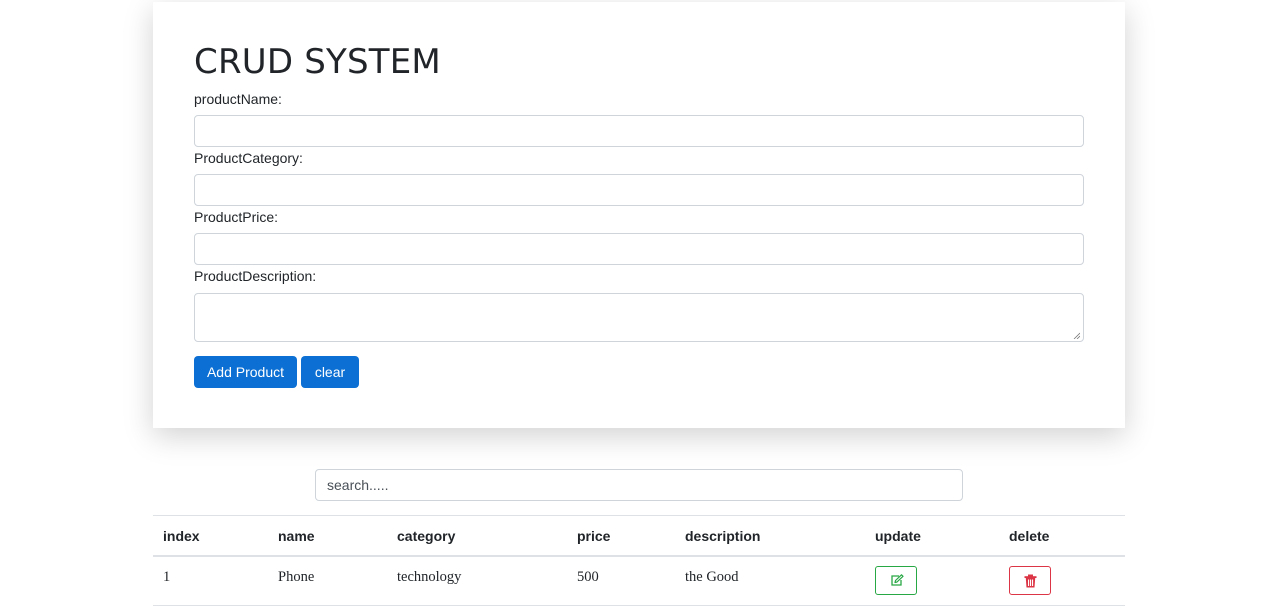 The width and height of the screenshot is (1280, 615). Describe the element at coordinates (429, 577) in the screenshot. I see `cell-category: technology` at that location.